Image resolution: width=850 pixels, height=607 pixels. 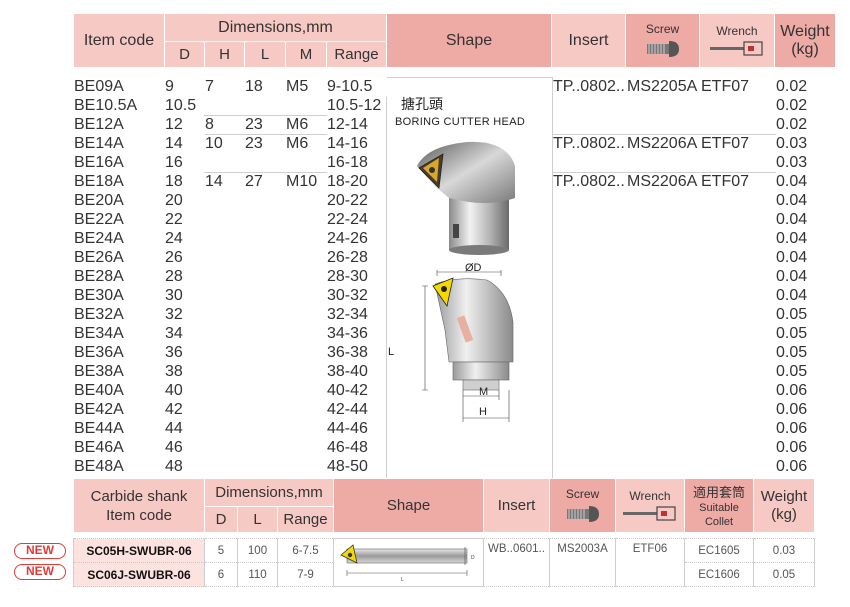 What do you see at coordinates (119, 448) in the screenshot?
I see `row-code: BE46A` at bounding box center [119, 448].